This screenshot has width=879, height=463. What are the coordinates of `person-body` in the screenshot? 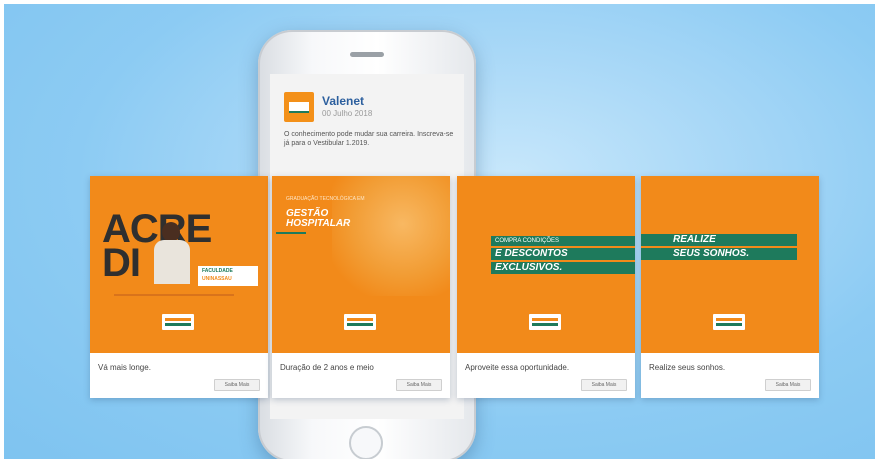 It's located at (172, 262).